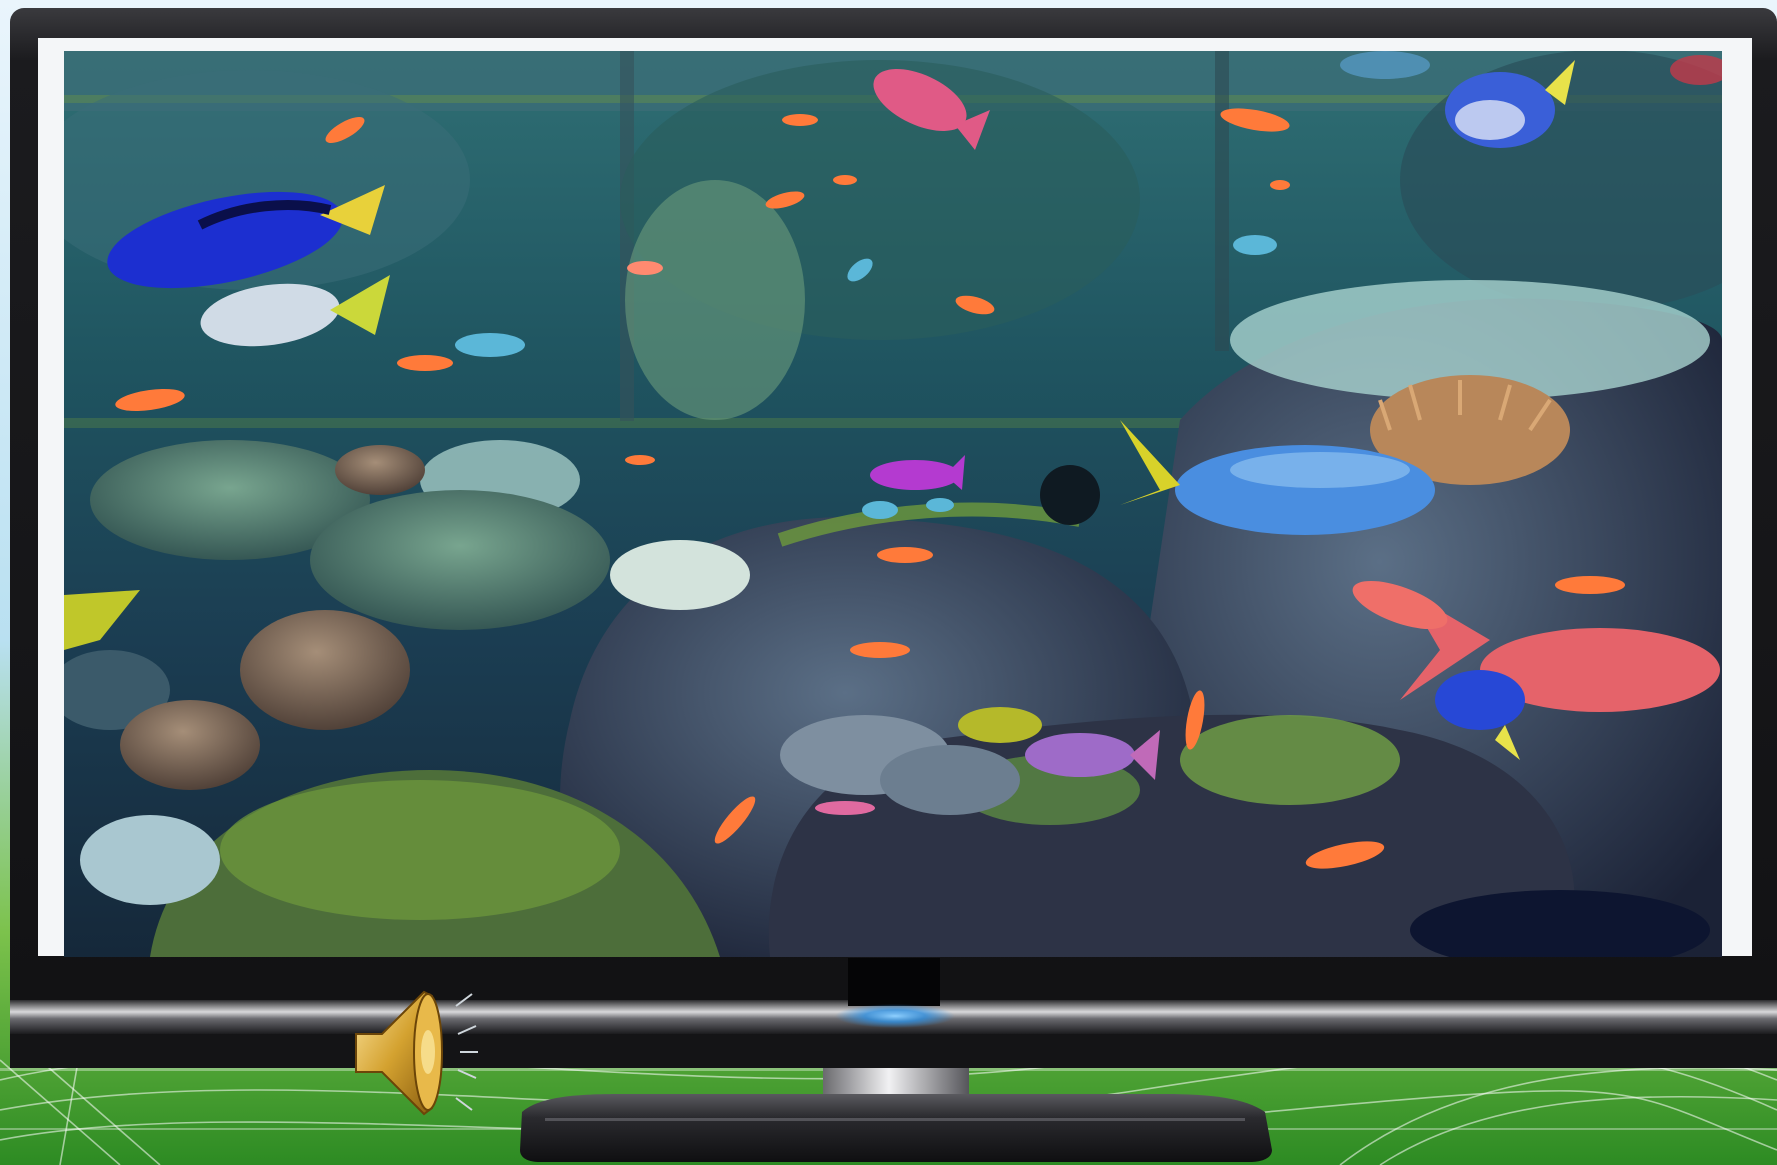  What do you see at coordinates (894, 982) in the screenshot?
I see `tv-sensor` at bounding box center [894, 982].